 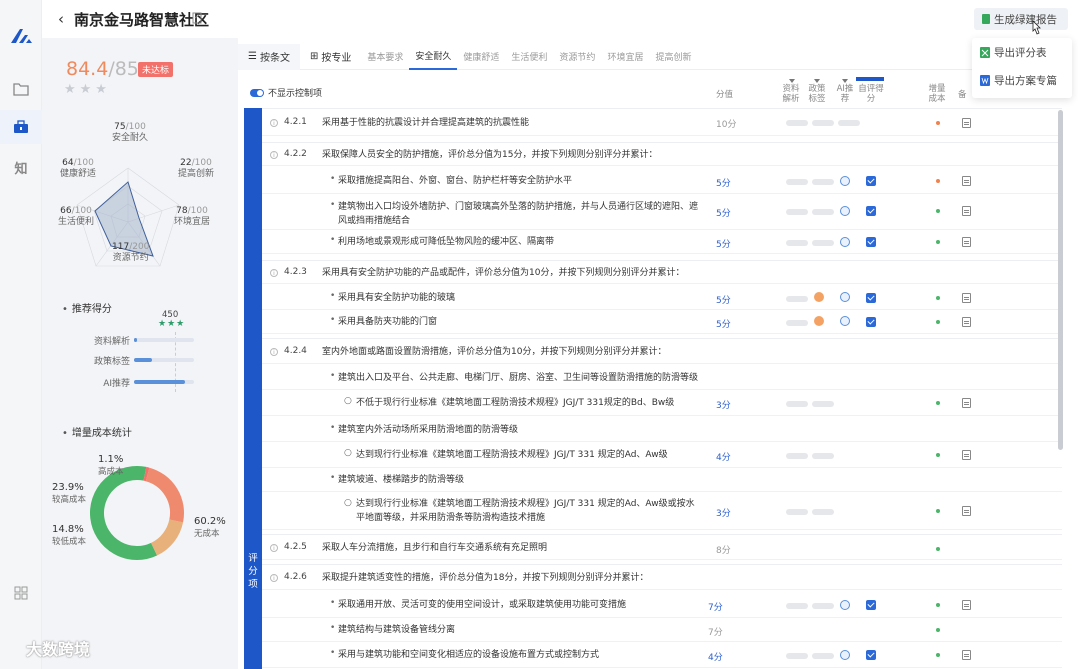 I want to click on tab-safety: 安全耐久, so click(x=433, y=57).